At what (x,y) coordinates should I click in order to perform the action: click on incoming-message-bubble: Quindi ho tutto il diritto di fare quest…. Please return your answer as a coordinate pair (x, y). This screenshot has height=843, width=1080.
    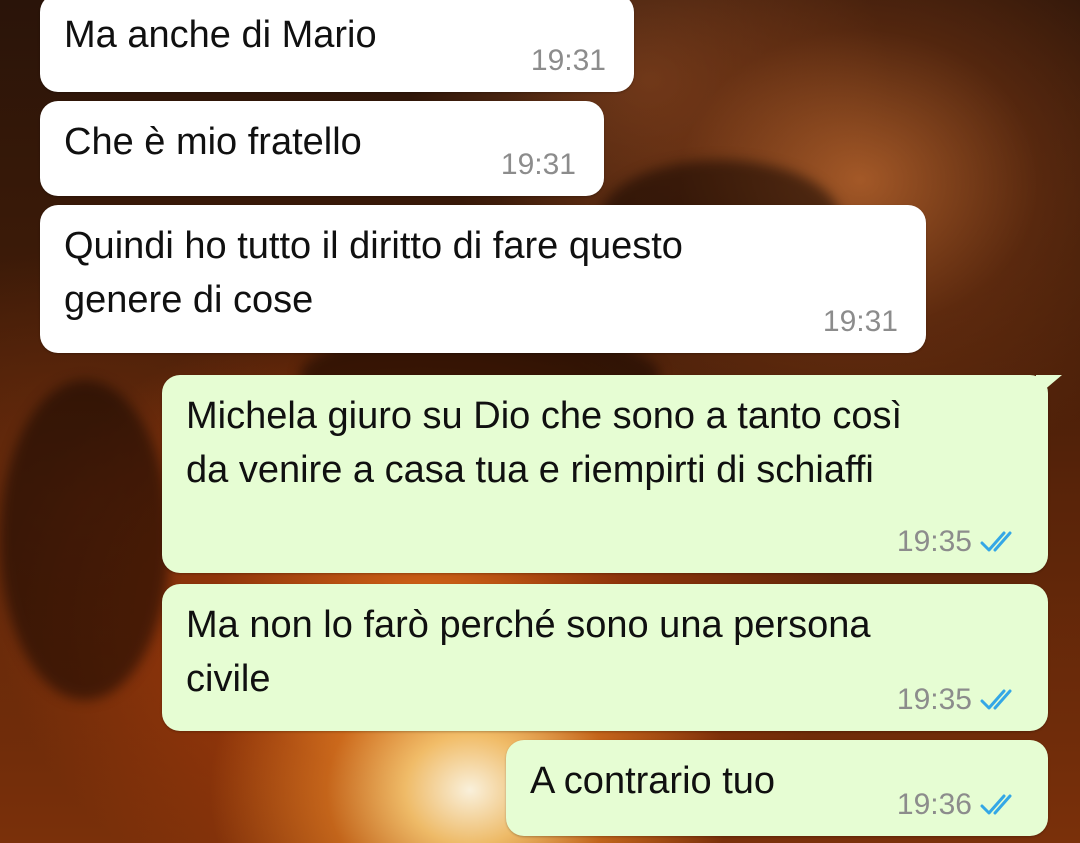
    Looking at the image, I should click on (483, 279).